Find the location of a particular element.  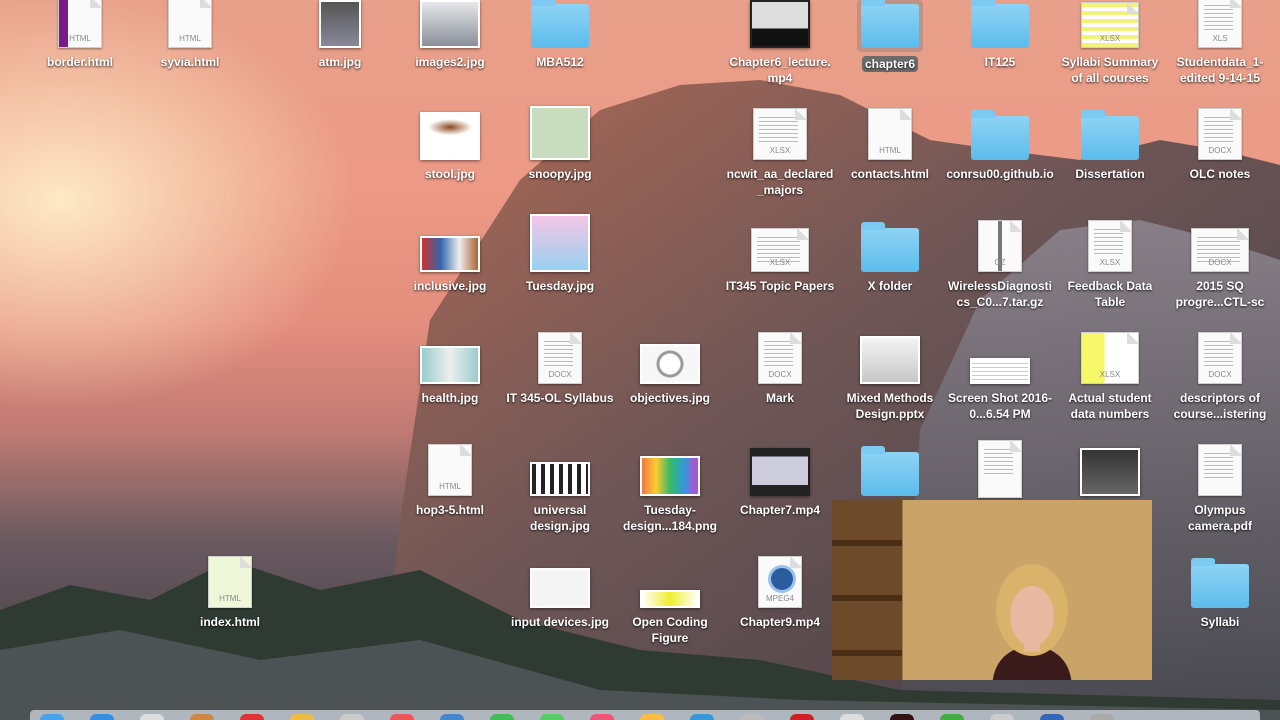

desktop-icon-2015-sq: DOCX 2015 SQ progre...CTL-sc is located at coordinates (1220, 267).